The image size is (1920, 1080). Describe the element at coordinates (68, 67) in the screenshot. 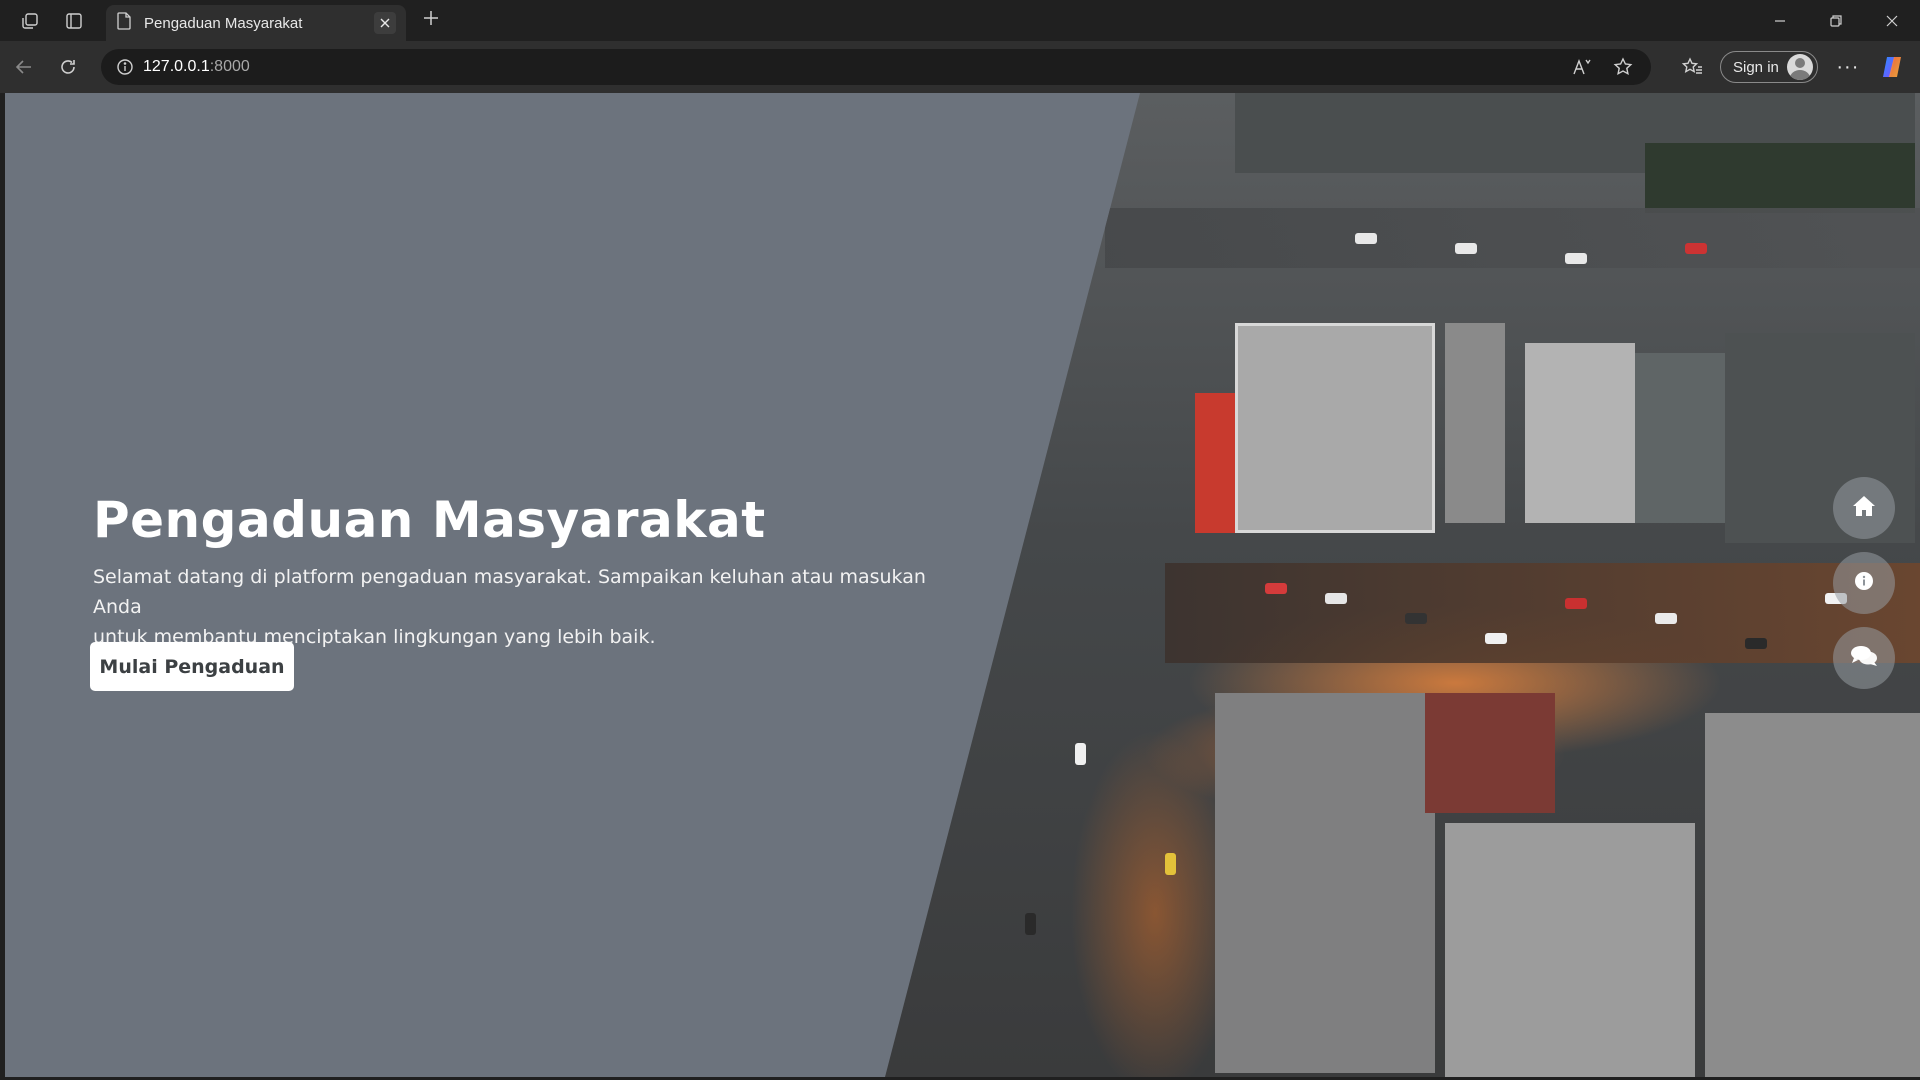

I see `reload-icon` at that location.